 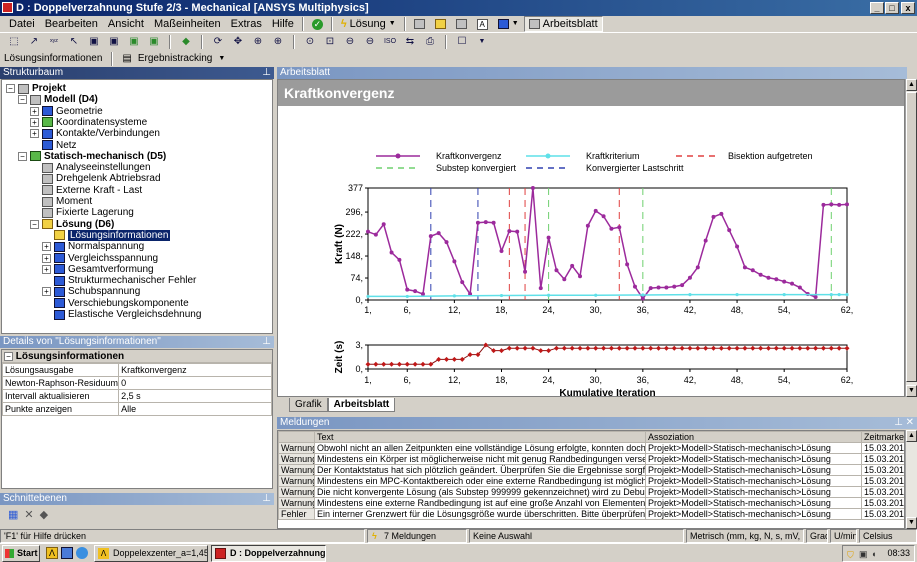 I want to click on worksheet-scrollbar: ▲ ▼, so click(x=911, y=238).